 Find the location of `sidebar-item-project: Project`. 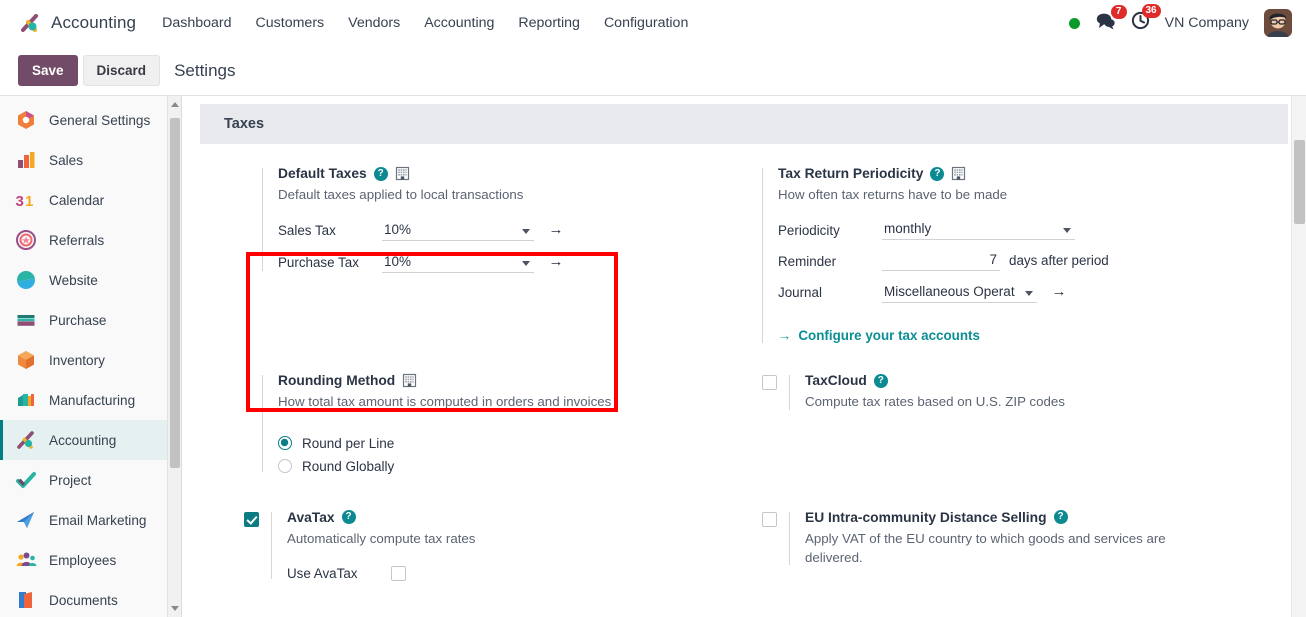

sidebar-item-project: Project is located at coordinates (90, 480).